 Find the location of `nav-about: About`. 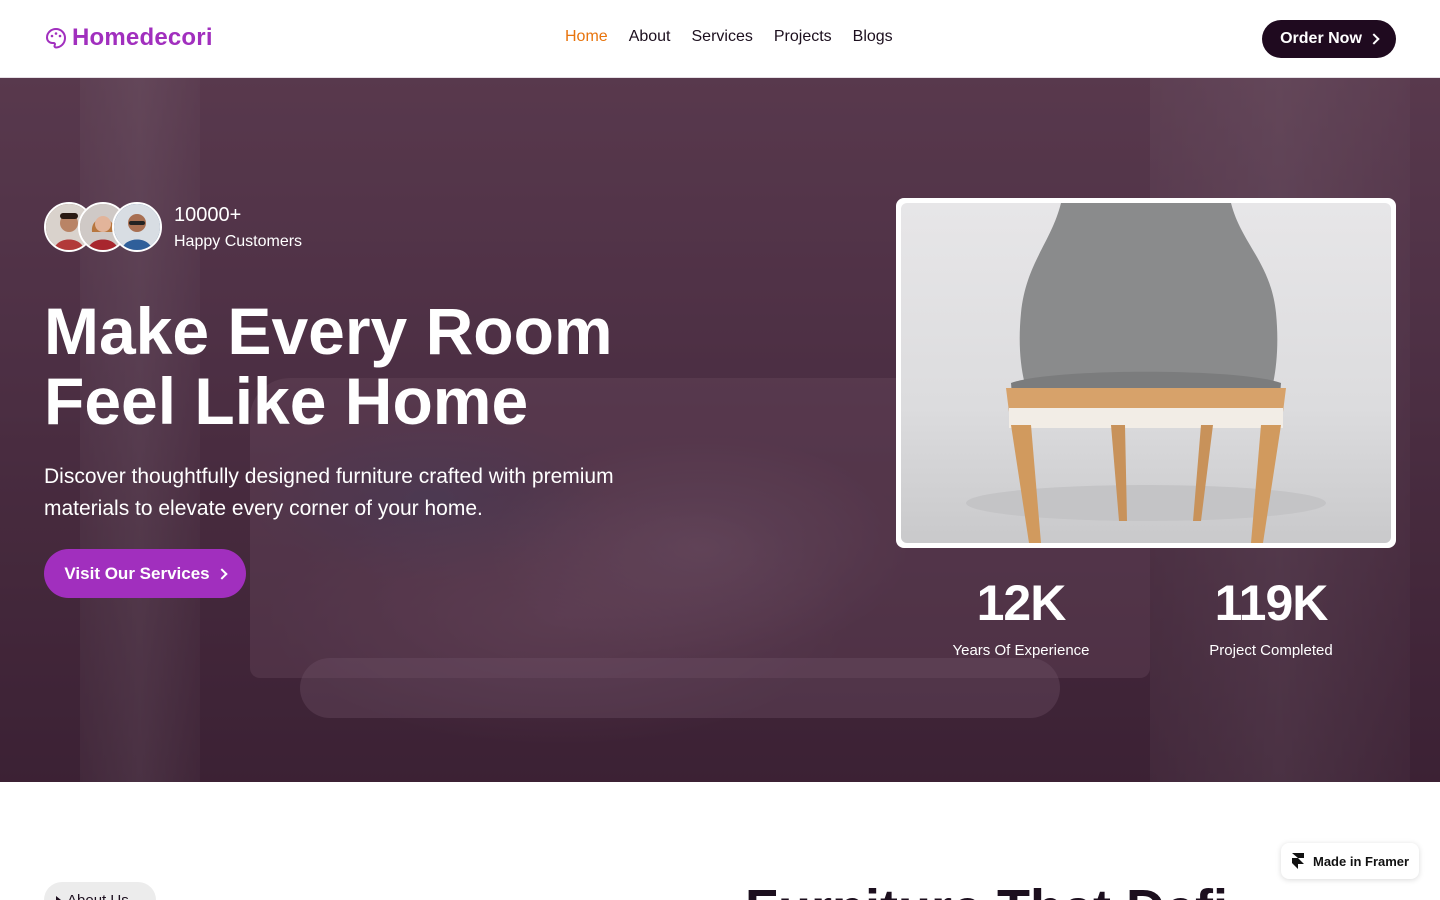

nav-about: About is located at coordinates (650, 37).